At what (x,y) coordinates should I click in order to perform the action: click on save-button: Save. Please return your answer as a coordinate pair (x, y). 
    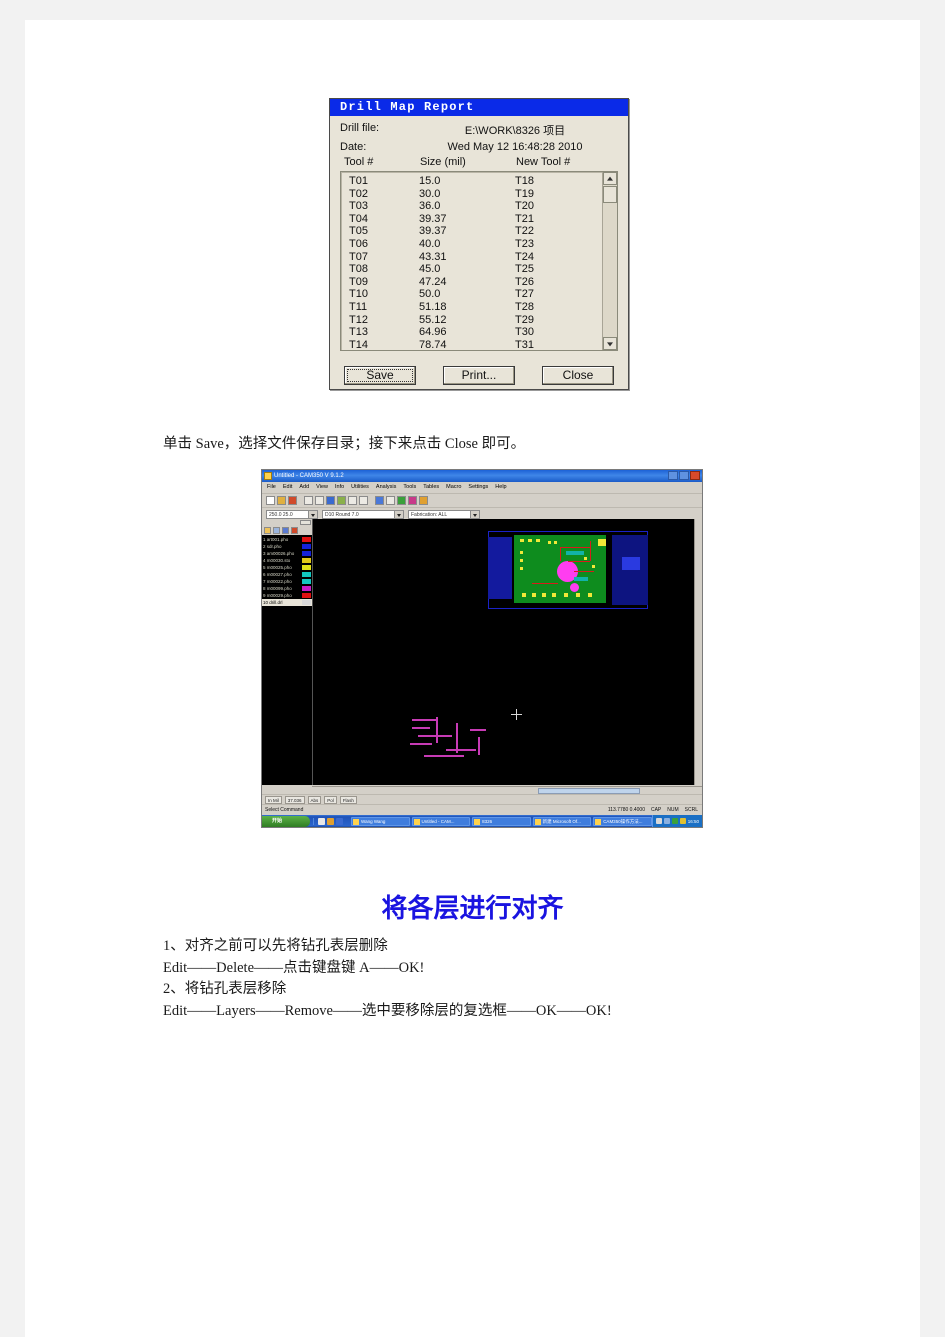
    Looking at the image, I should click on (380, 375).